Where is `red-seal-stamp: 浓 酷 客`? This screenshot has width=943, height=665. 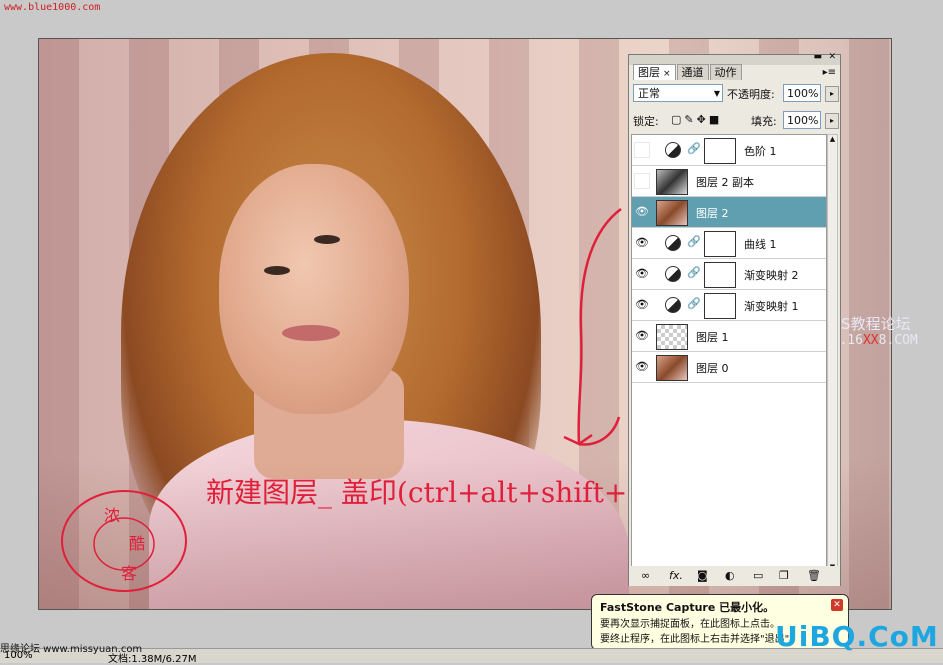 red-seal-stamp: 浓 酷 客 is located at coordinates (124, 541).